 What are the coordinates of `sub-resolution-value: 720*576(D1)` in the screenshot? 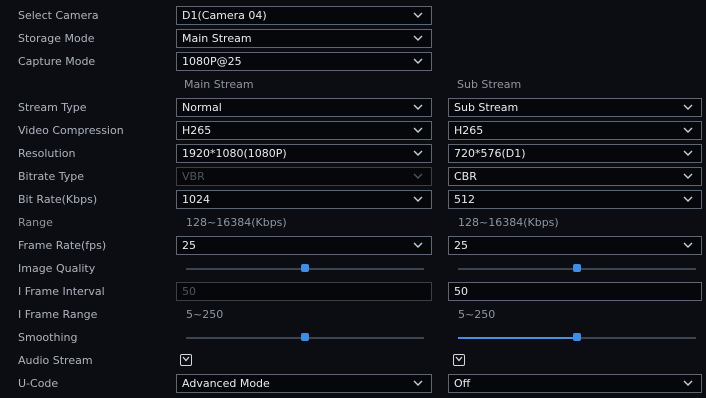 It's located at (490, 153).